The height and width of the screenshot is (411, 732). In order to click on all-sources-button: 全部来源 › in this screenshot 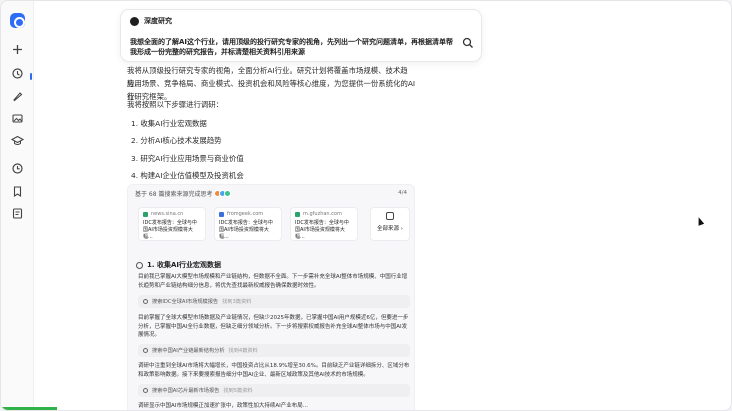, I will do `click(390, 224)`.